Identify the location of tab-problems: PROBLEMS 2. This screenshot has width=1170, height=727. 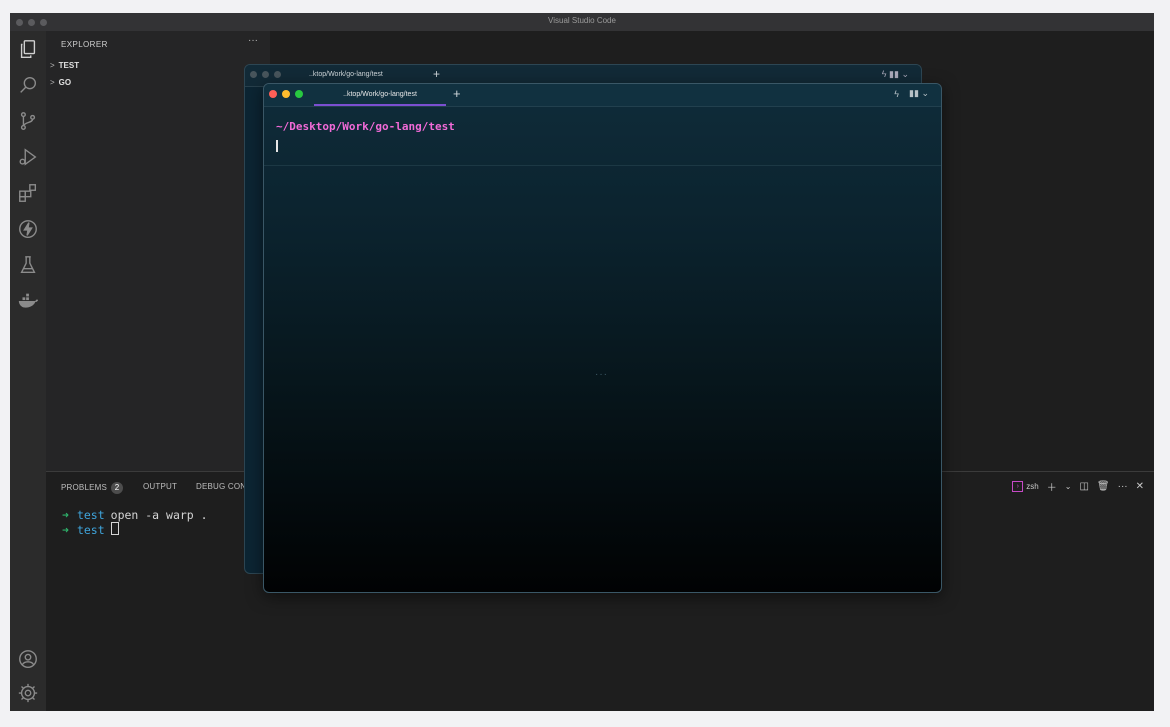
(92, 488).